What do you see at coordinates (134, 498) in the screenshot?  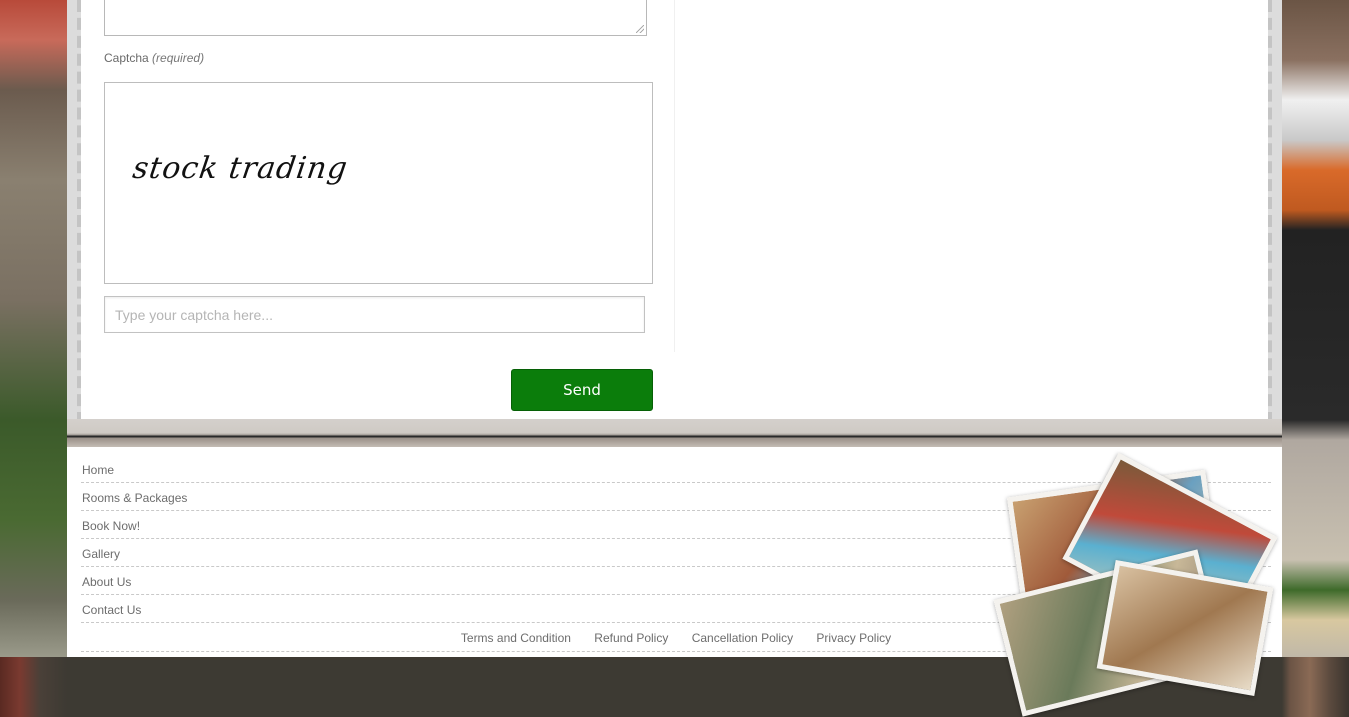 I see `footer-nav-link: Rooms & Packages` at bounding box center [134, 498].